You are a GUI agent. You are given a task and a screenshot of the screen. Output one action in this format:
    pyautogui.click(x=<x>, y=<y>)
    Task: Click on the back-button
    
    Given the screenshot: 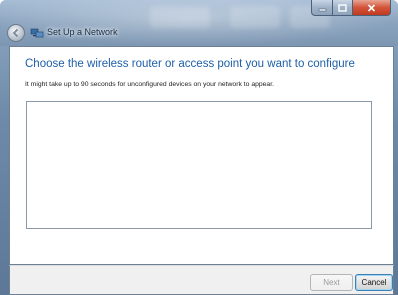 What is the action you would take?
    pyautogui.click(x=16, y=33)
    